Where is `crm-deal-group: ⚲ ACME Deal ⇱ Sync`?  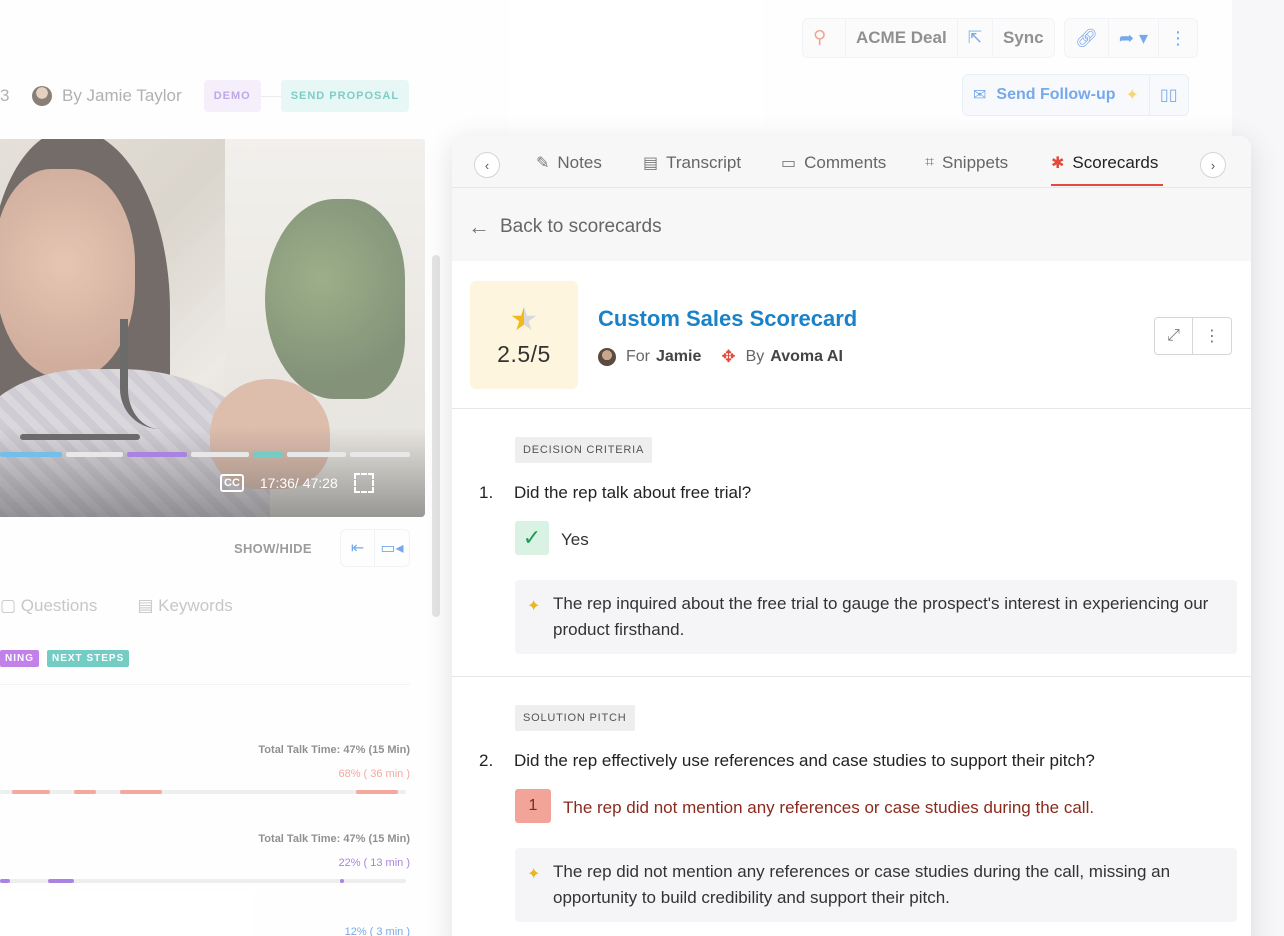
crm-deal-group: ⚲ ACME Deal ⇱ Sync is located at coordinates (928, 38).